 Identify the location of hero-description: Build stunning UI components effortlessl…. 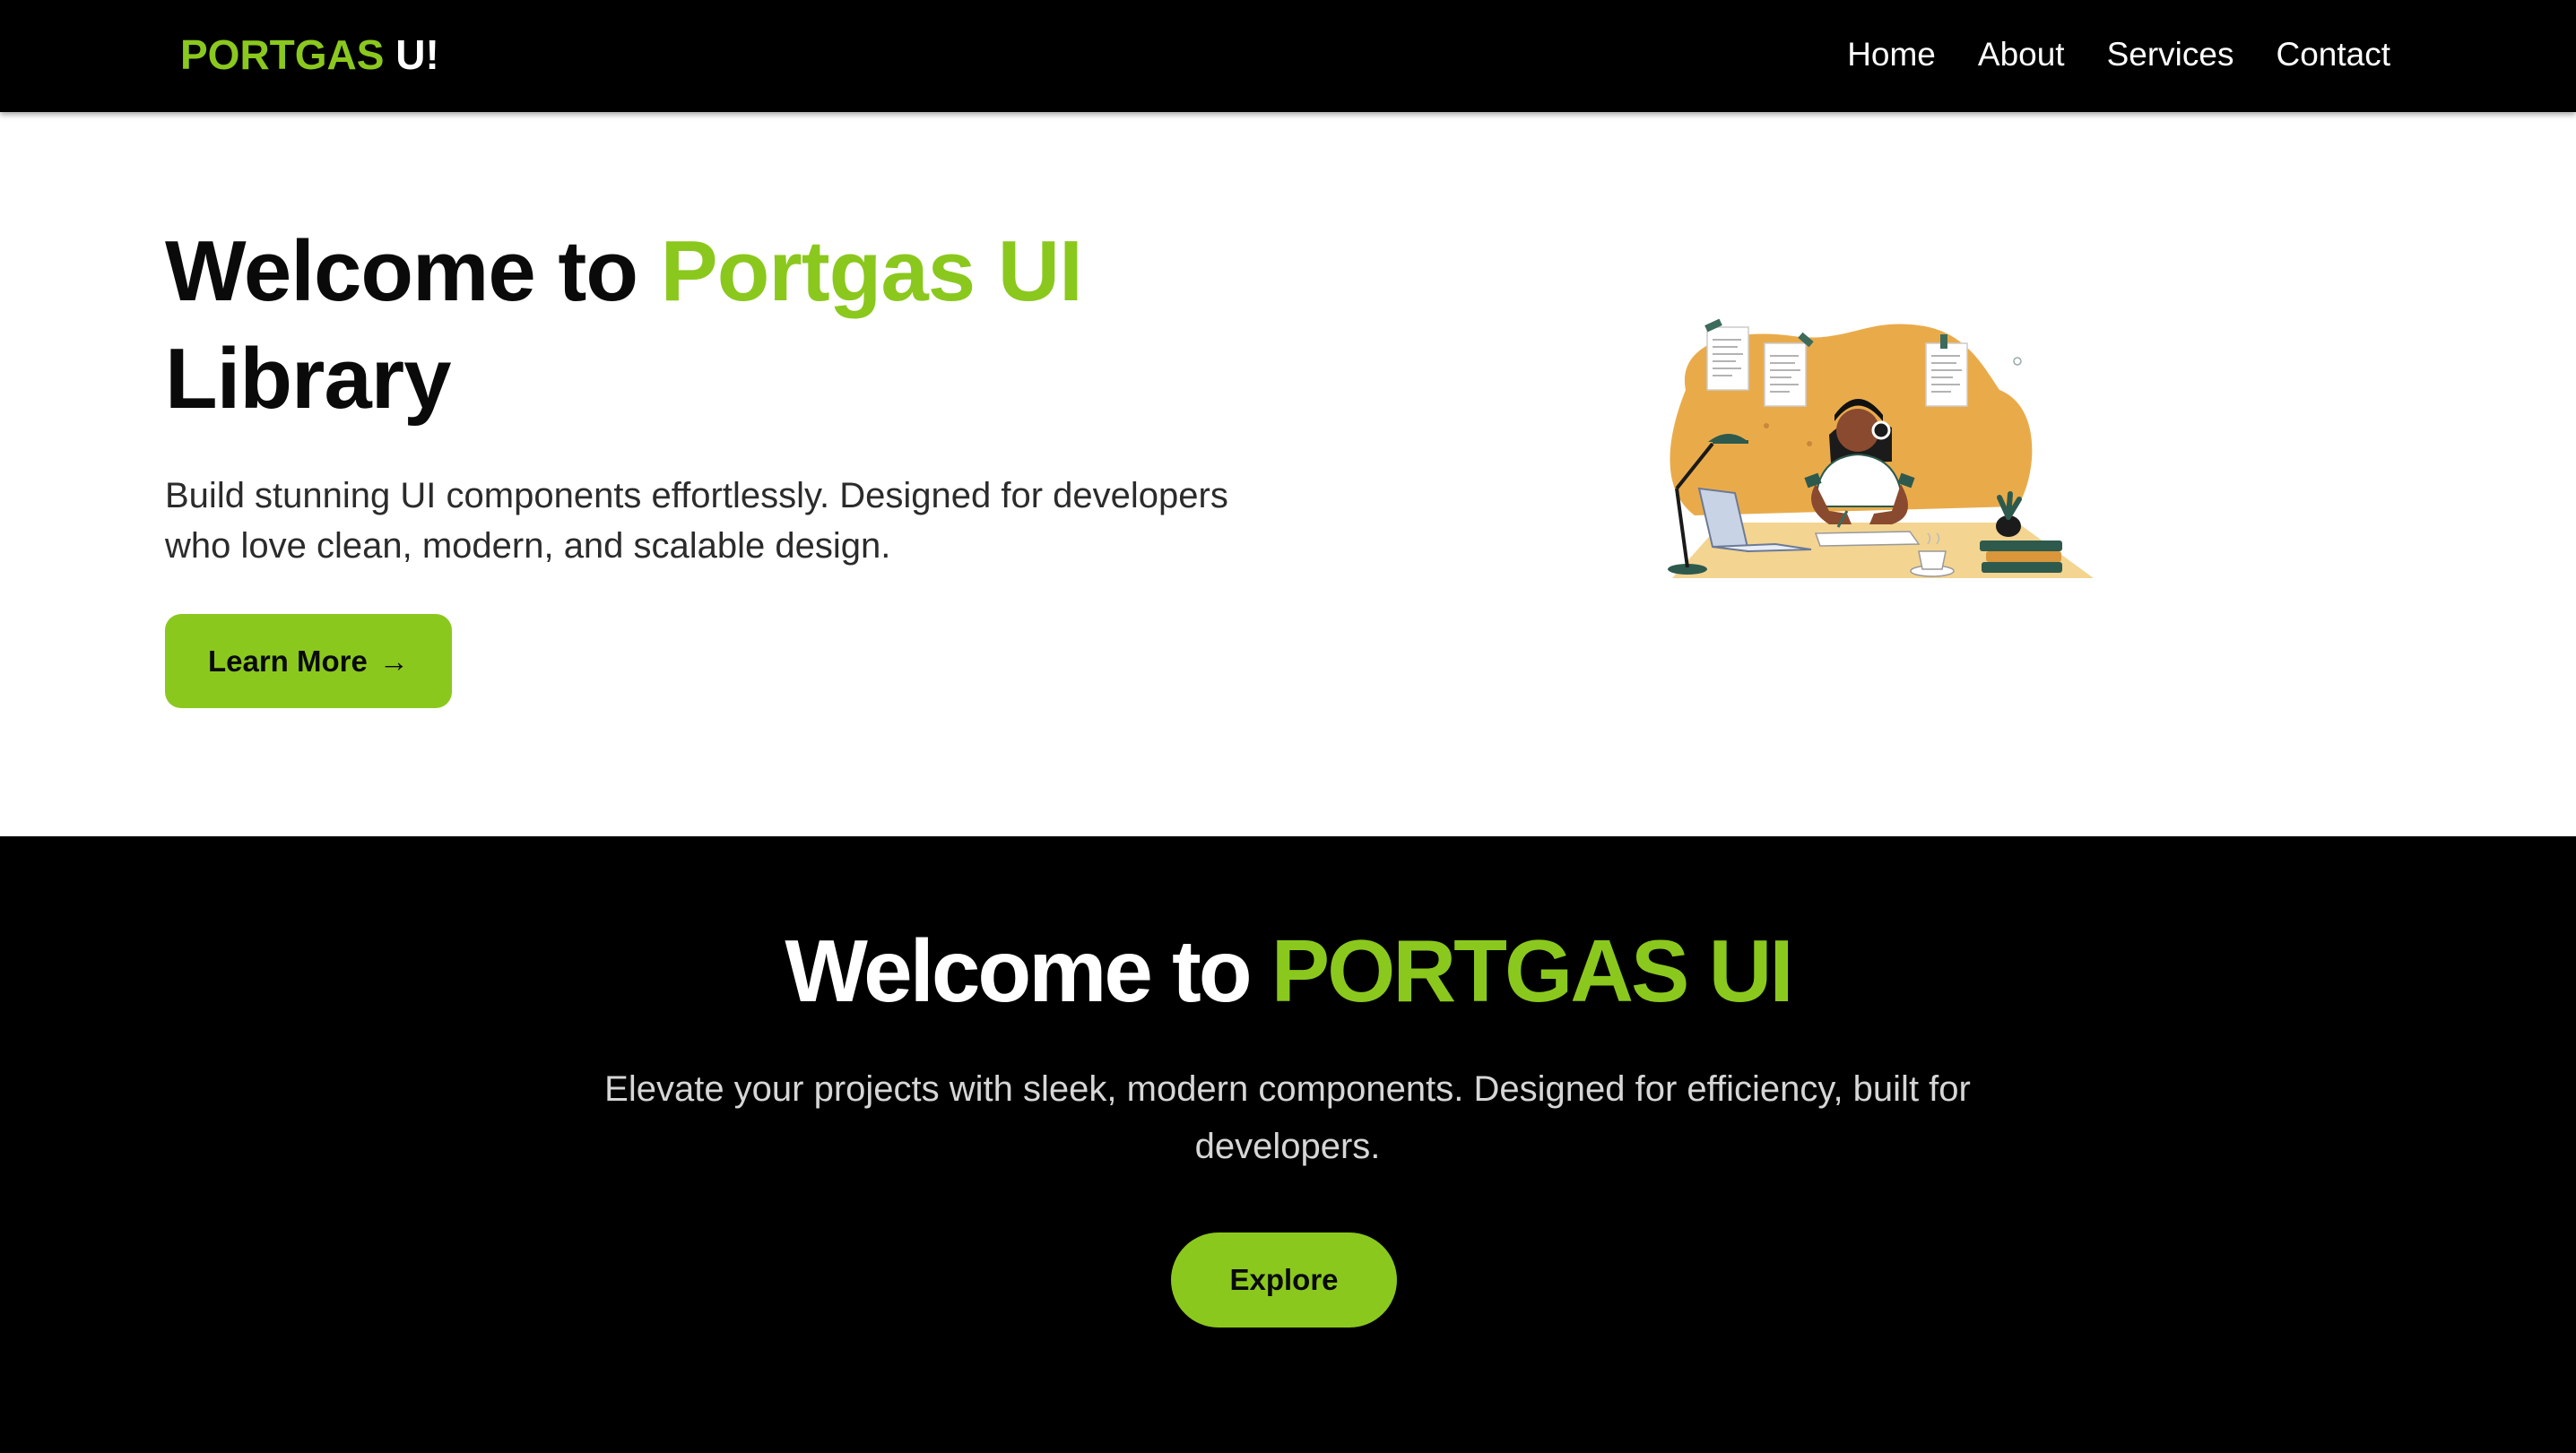
(696, 521).